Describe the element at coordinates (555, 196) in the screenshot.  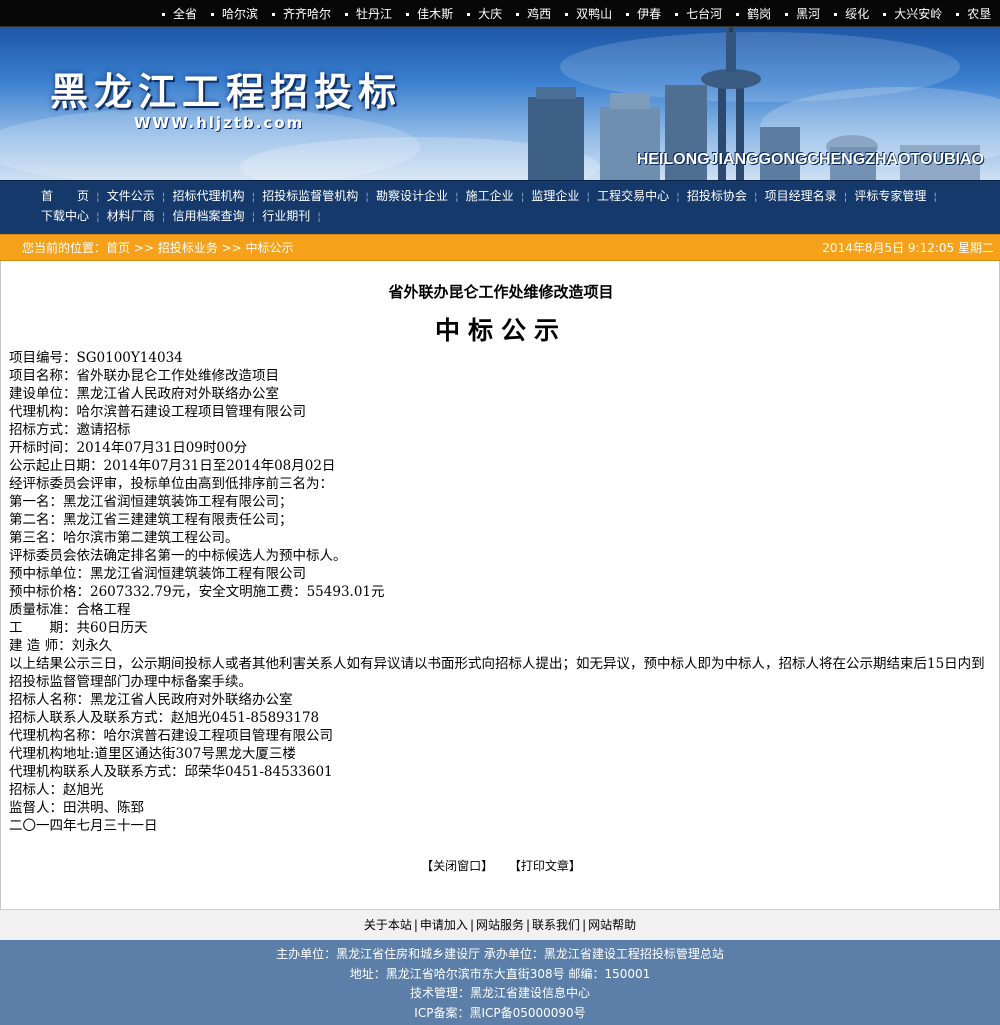
I see `nav-item: 监理企业` at that location.